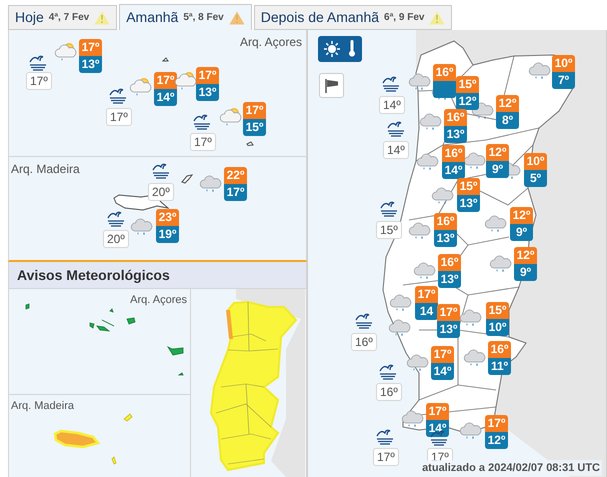 The height and width of the screenshot is (477, 607). I want to click on min-temp: 10º, so click(497, 327).